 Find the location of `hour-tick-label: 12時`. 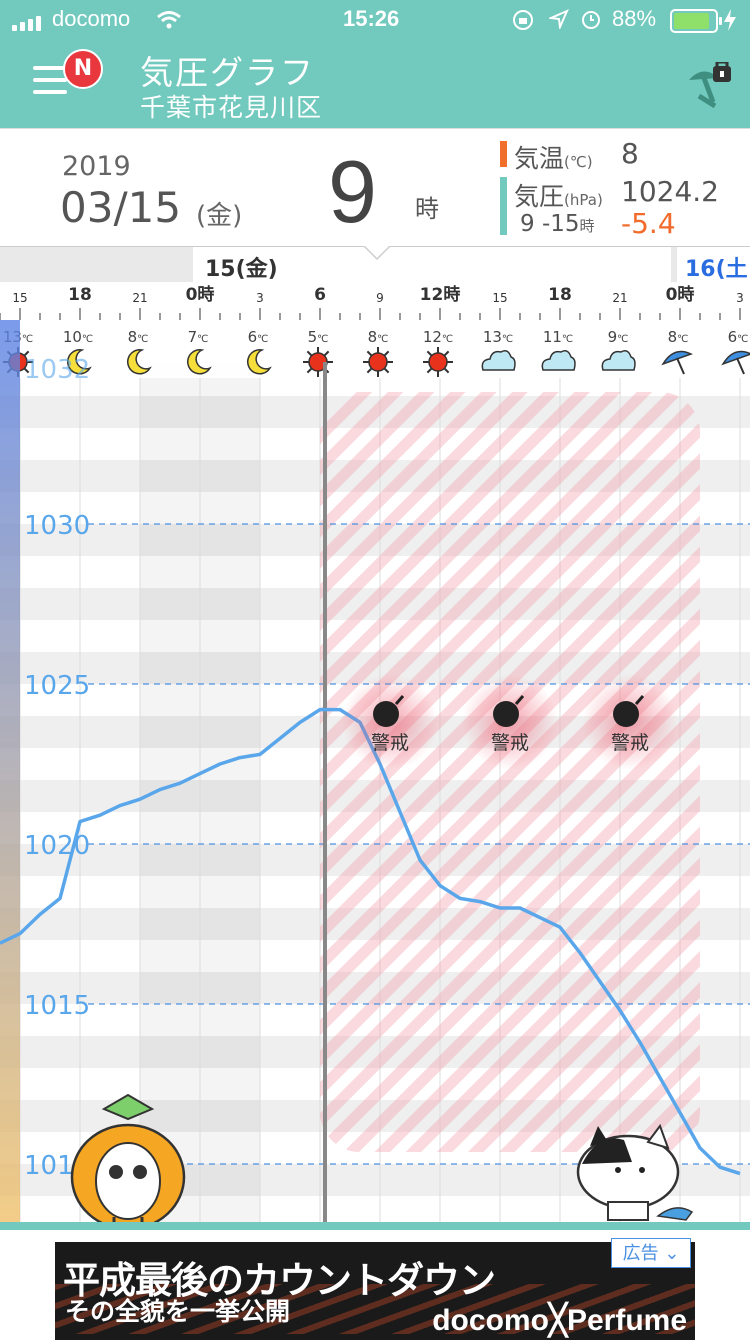

hour-tick-label: 12時 is located at coordinates (440, 294).